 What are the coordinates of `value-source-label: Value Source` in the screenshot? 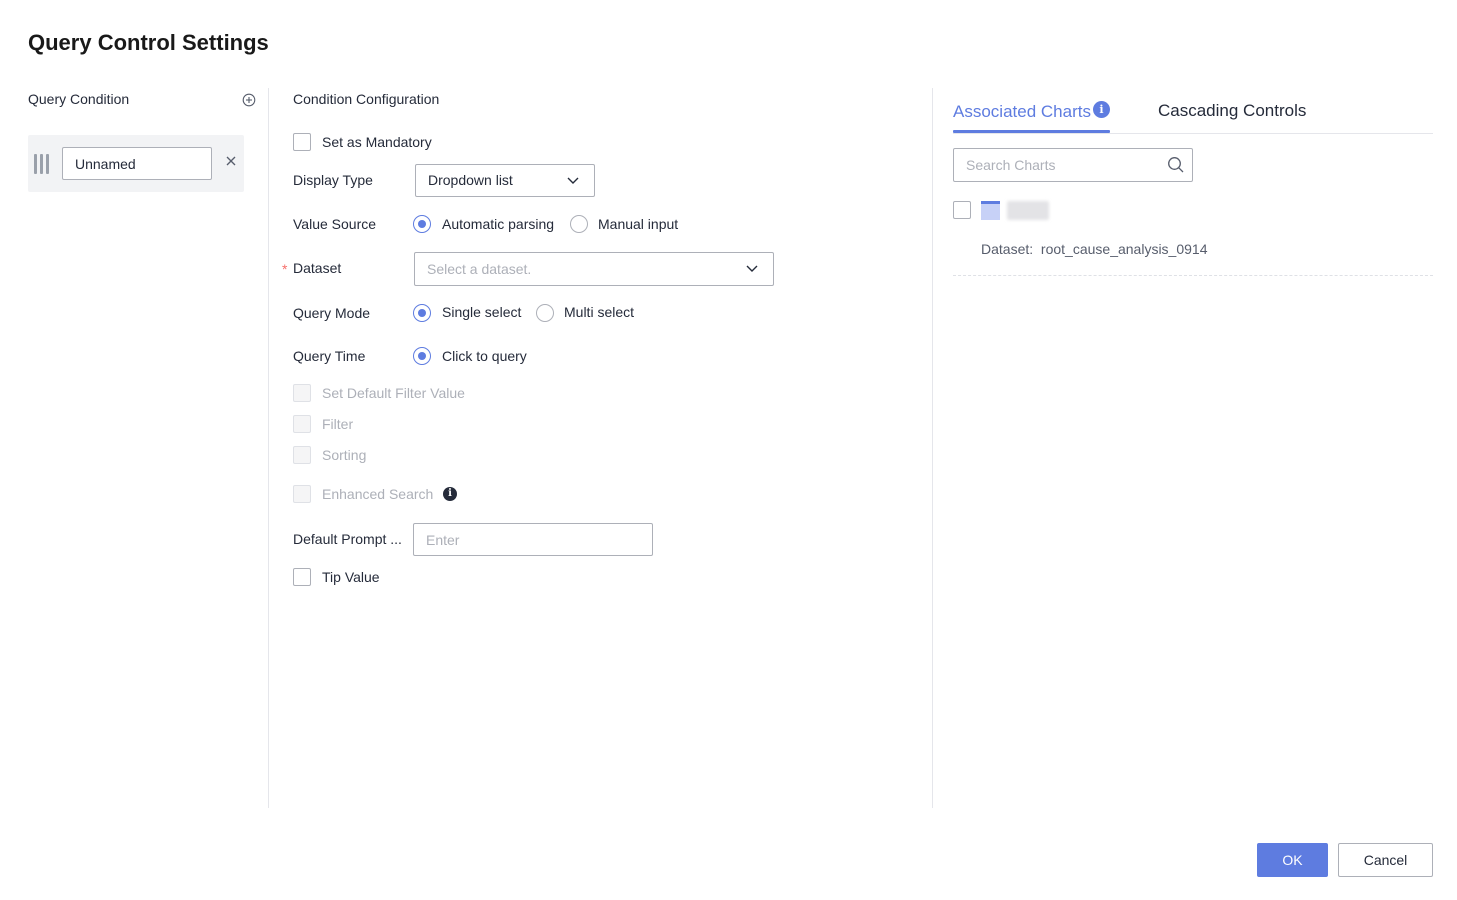 It's located at (335, 224).